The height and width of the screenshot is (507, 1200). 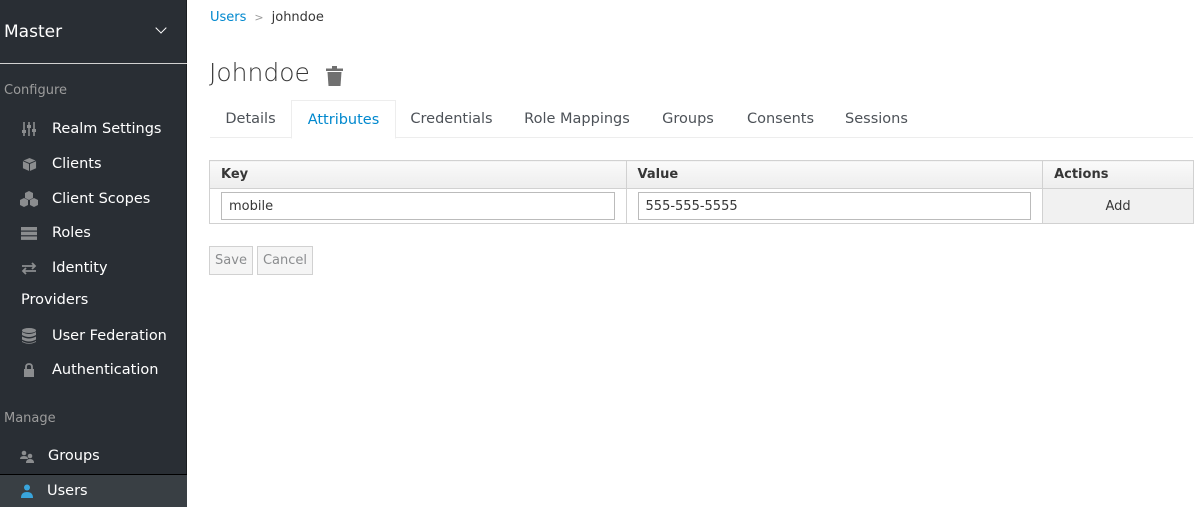 What do you see at coordinates (577, 119) in the screenshot?
I see `tab-role-mappings: Role Mappings` at bounding box center [577, 119].